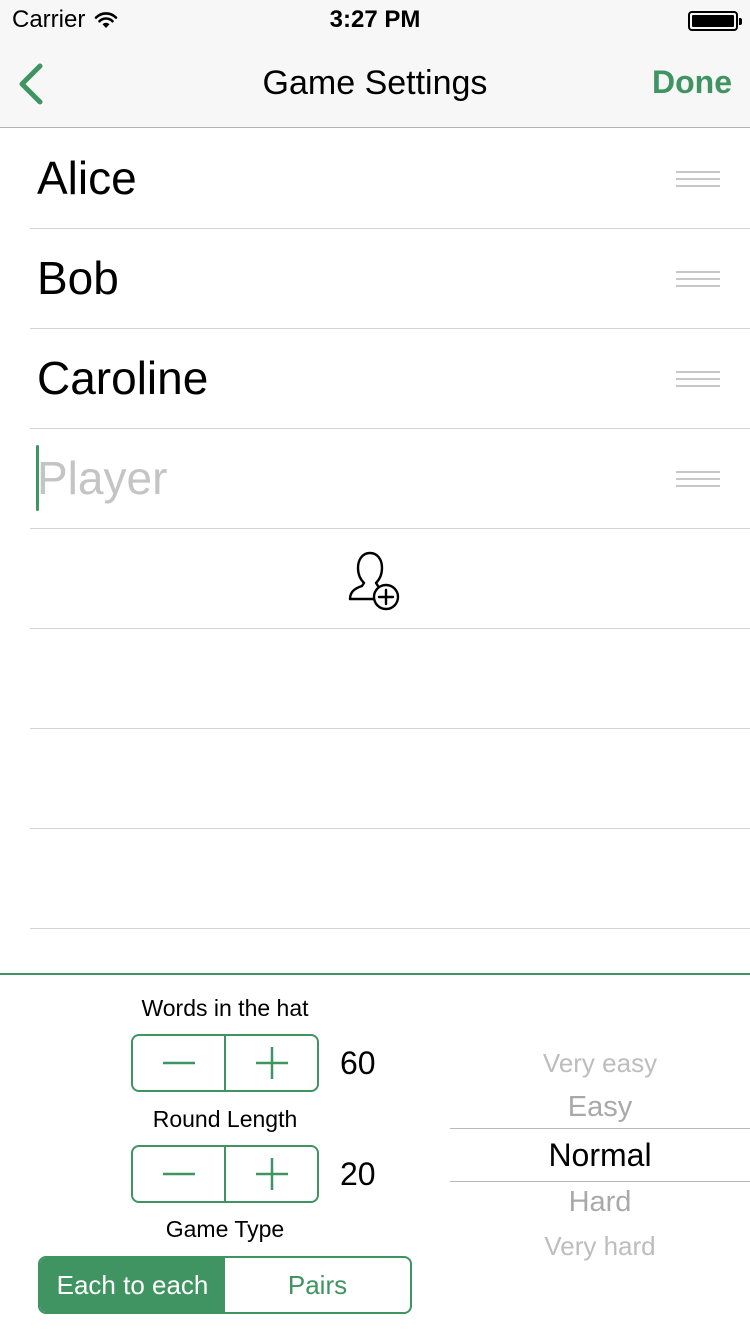 The image size is (750, 1334). I want to click on player-name: Alice, so click(87, 178).